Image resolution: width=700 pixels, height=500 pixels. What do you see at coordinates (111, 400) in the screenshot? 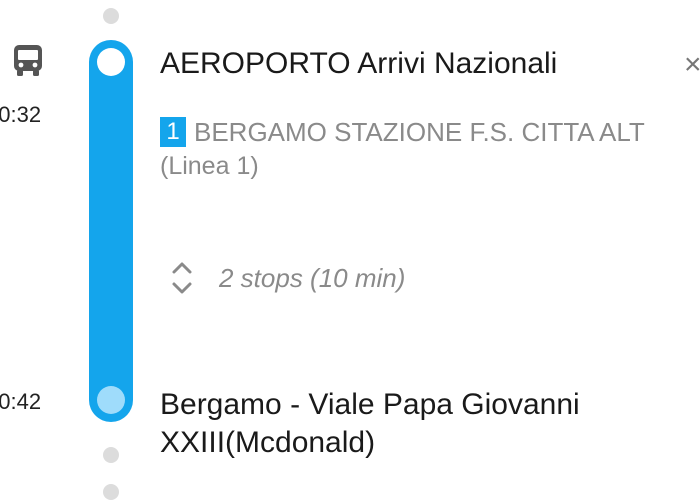
I see `destination-stop-marker` at bounding box center [111, 400].